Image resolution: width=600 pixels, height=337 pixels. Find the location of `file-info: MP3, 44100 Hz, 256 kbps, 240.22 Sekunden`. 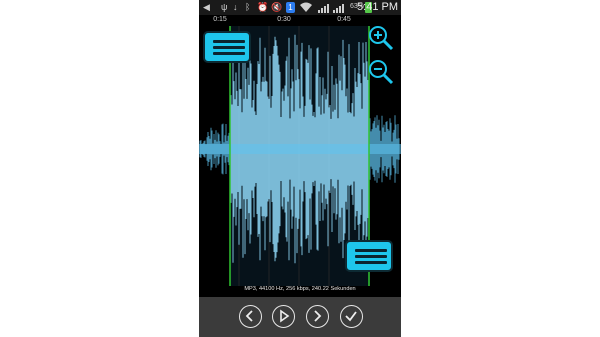

file-info: MP3, 44100 Hz, 256 kbps, 240.22 Sekunden is located at coordinates (300, 289).